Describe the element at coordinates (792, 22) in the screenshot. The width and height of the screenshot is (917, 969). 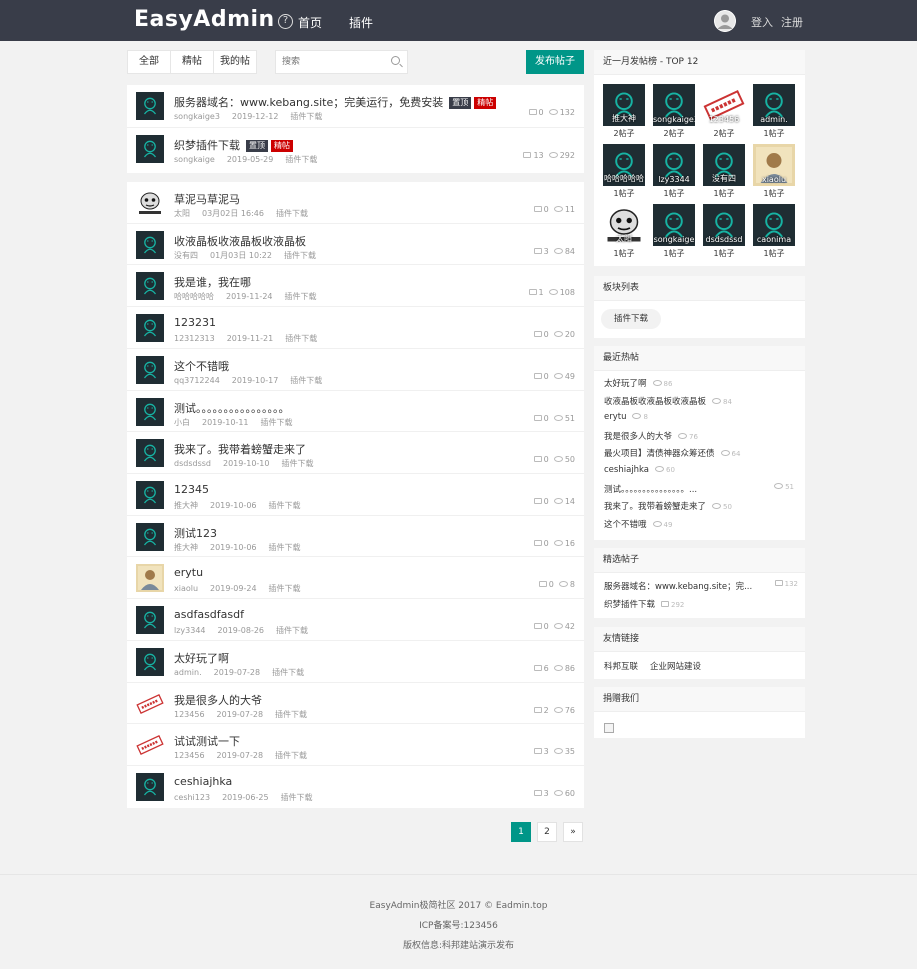
I see `register-link: 注册` at that location.